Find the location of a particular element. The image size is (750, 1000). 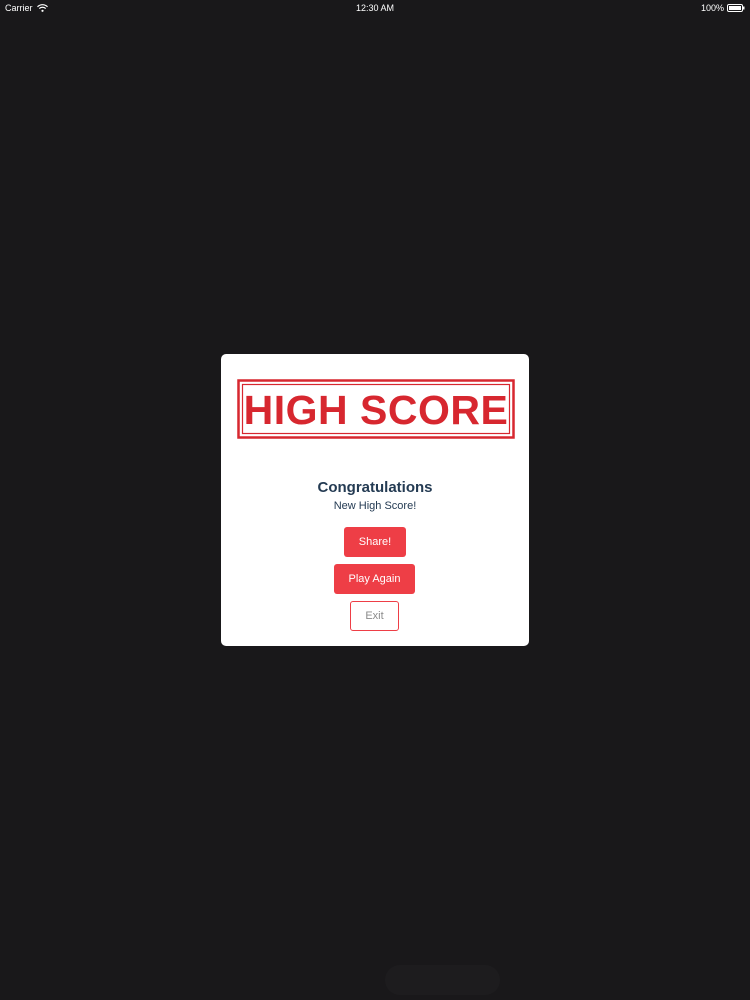

home-indicator is located at coordinates (442, 980).